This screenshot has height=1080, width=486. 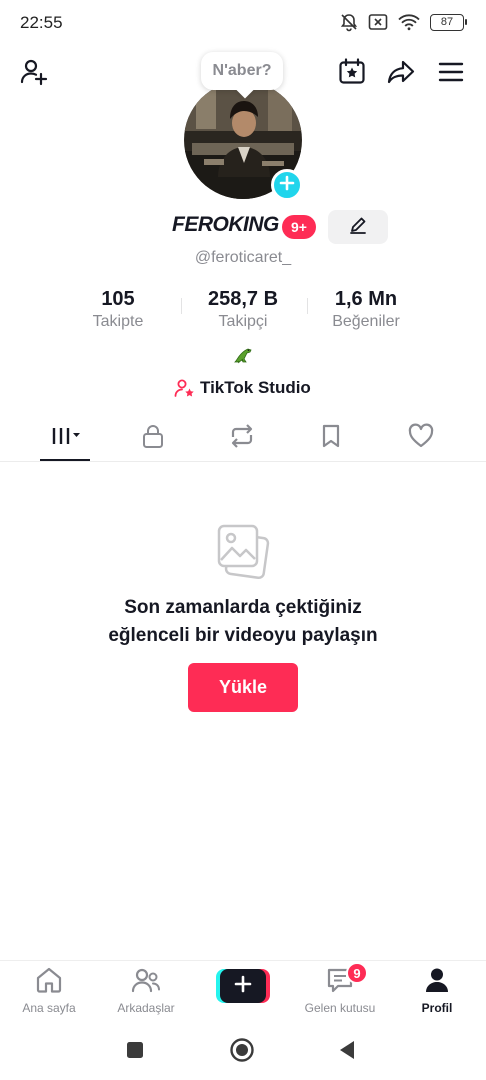 What do you see at coordinates (243, 551) in the screenshot?
I see `photos-icon` at bounding box center [243, 551].